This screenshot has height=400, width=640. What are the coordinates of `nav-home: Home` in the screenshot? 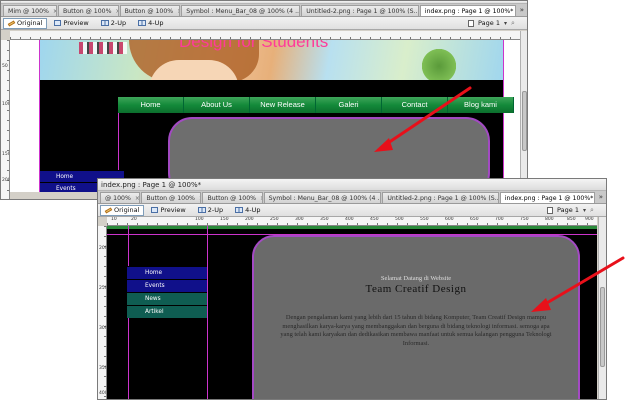 It's located at (151, 105).